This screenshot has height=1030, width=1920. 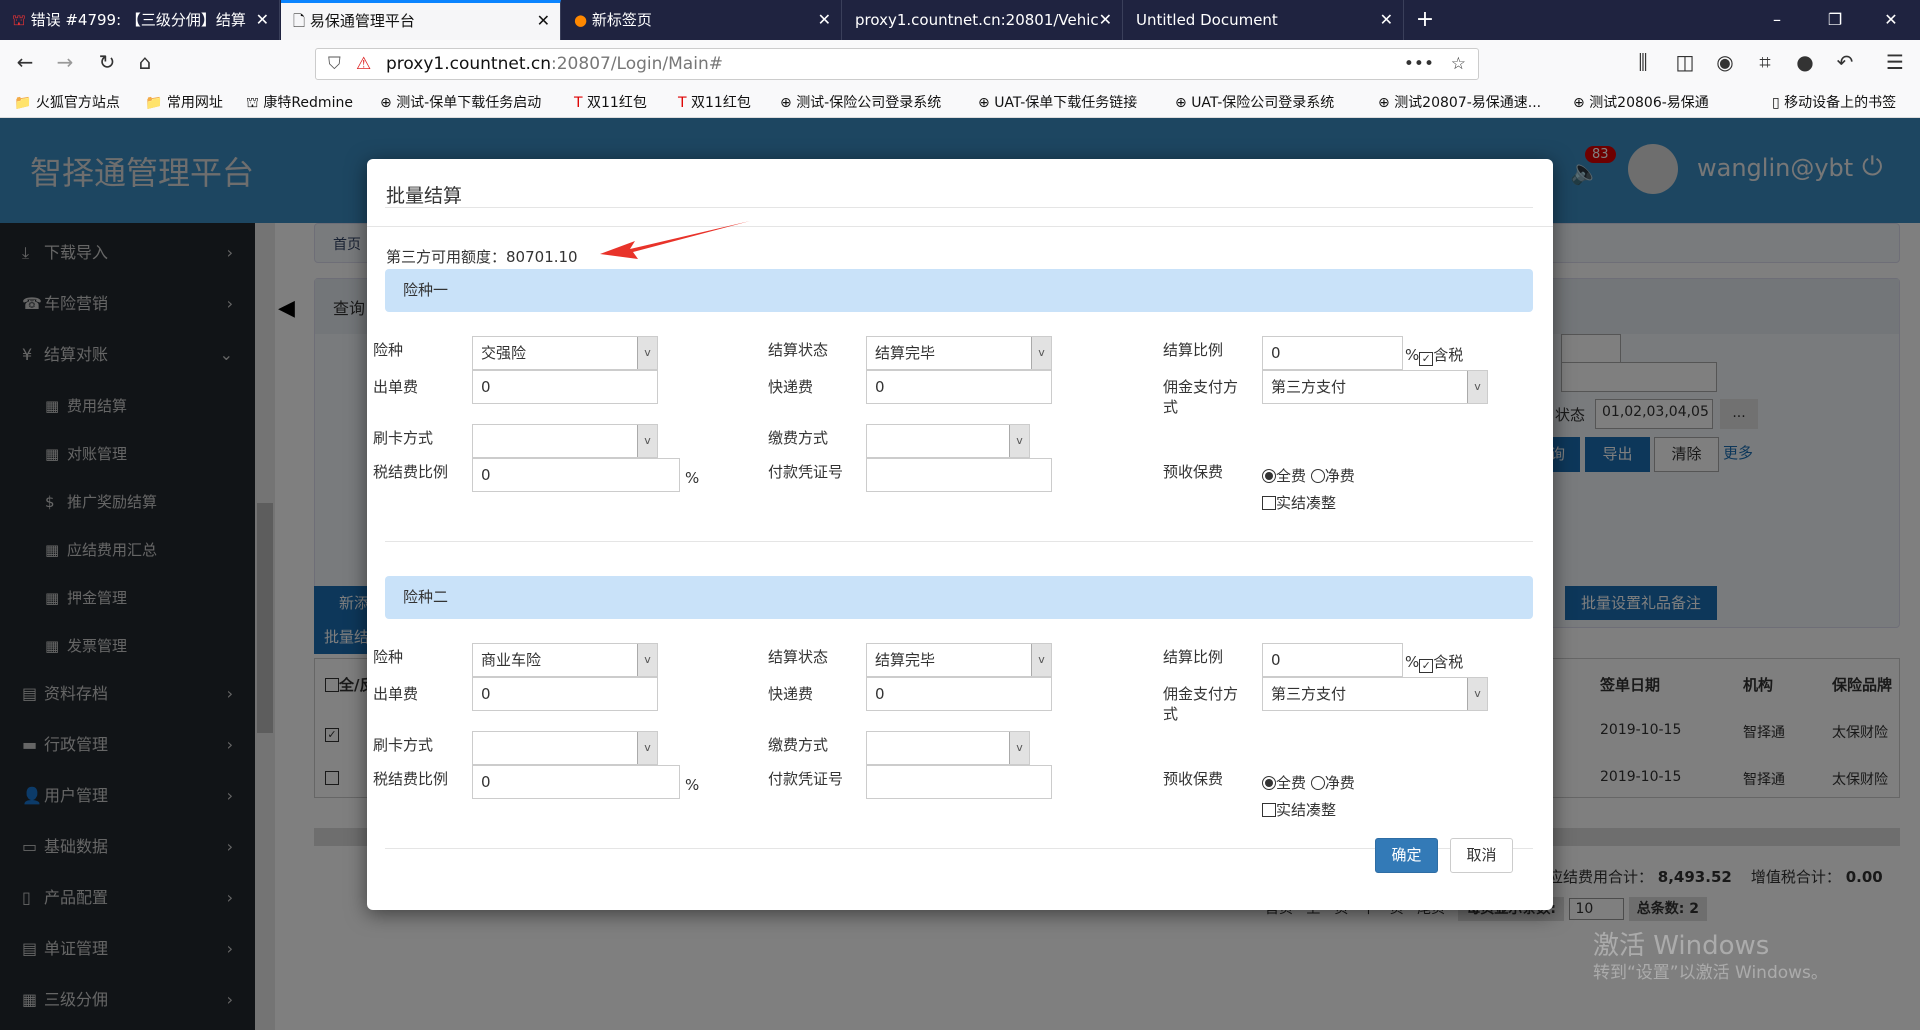 What do you see at coordinates (65, 62) in the screenshot?
I see `forward-icon: →` at bounding box center [65, 62].